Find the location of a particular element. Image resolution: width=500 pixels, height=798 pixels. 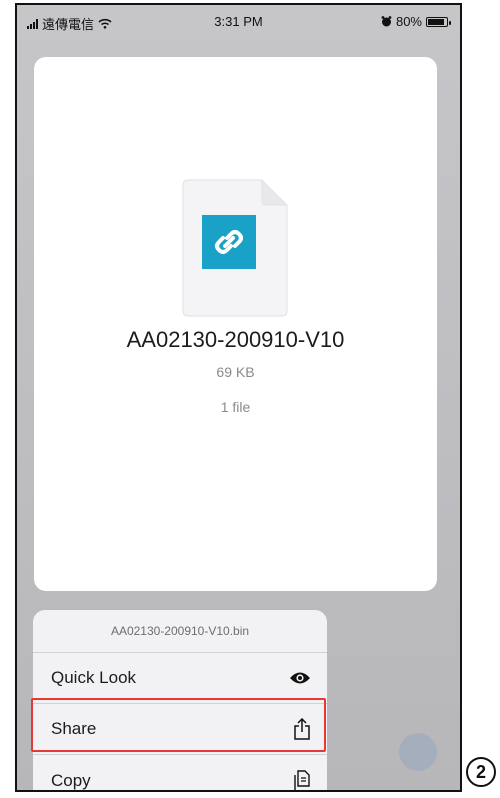

step-number-badge: 2 is located at coordinates (481, 772).